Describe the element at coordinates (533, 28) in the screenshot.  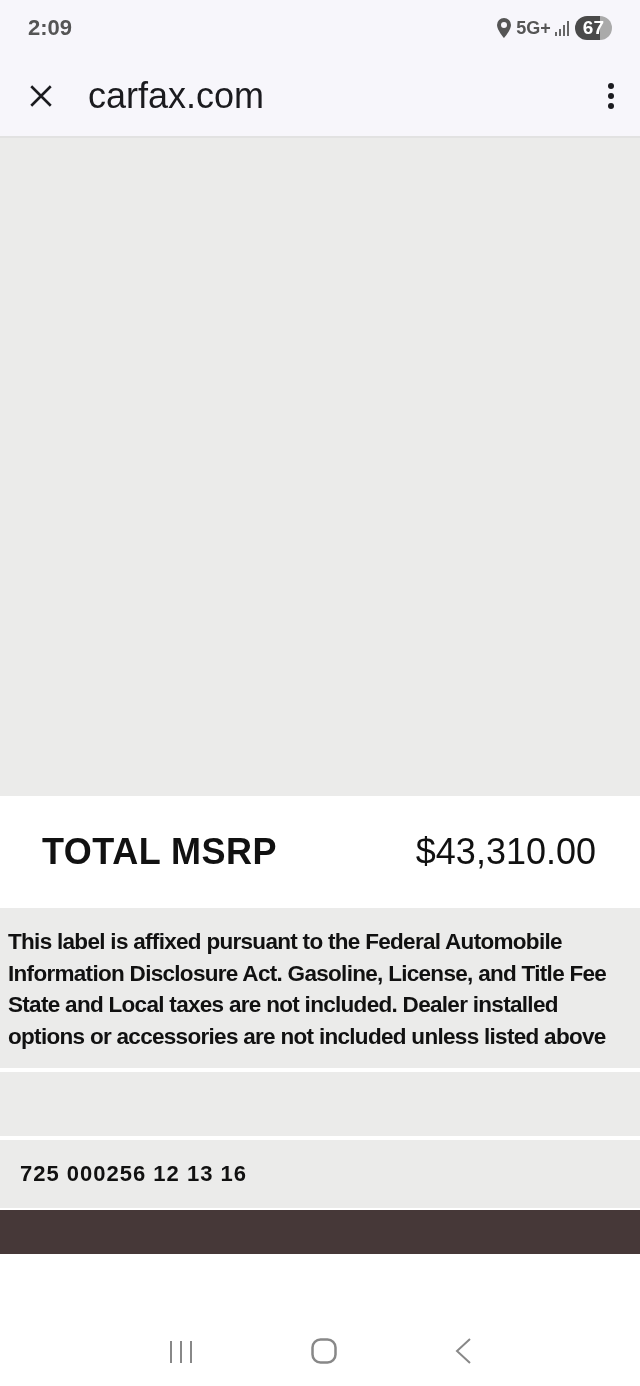
I see `network-type: 5G+` at that location.